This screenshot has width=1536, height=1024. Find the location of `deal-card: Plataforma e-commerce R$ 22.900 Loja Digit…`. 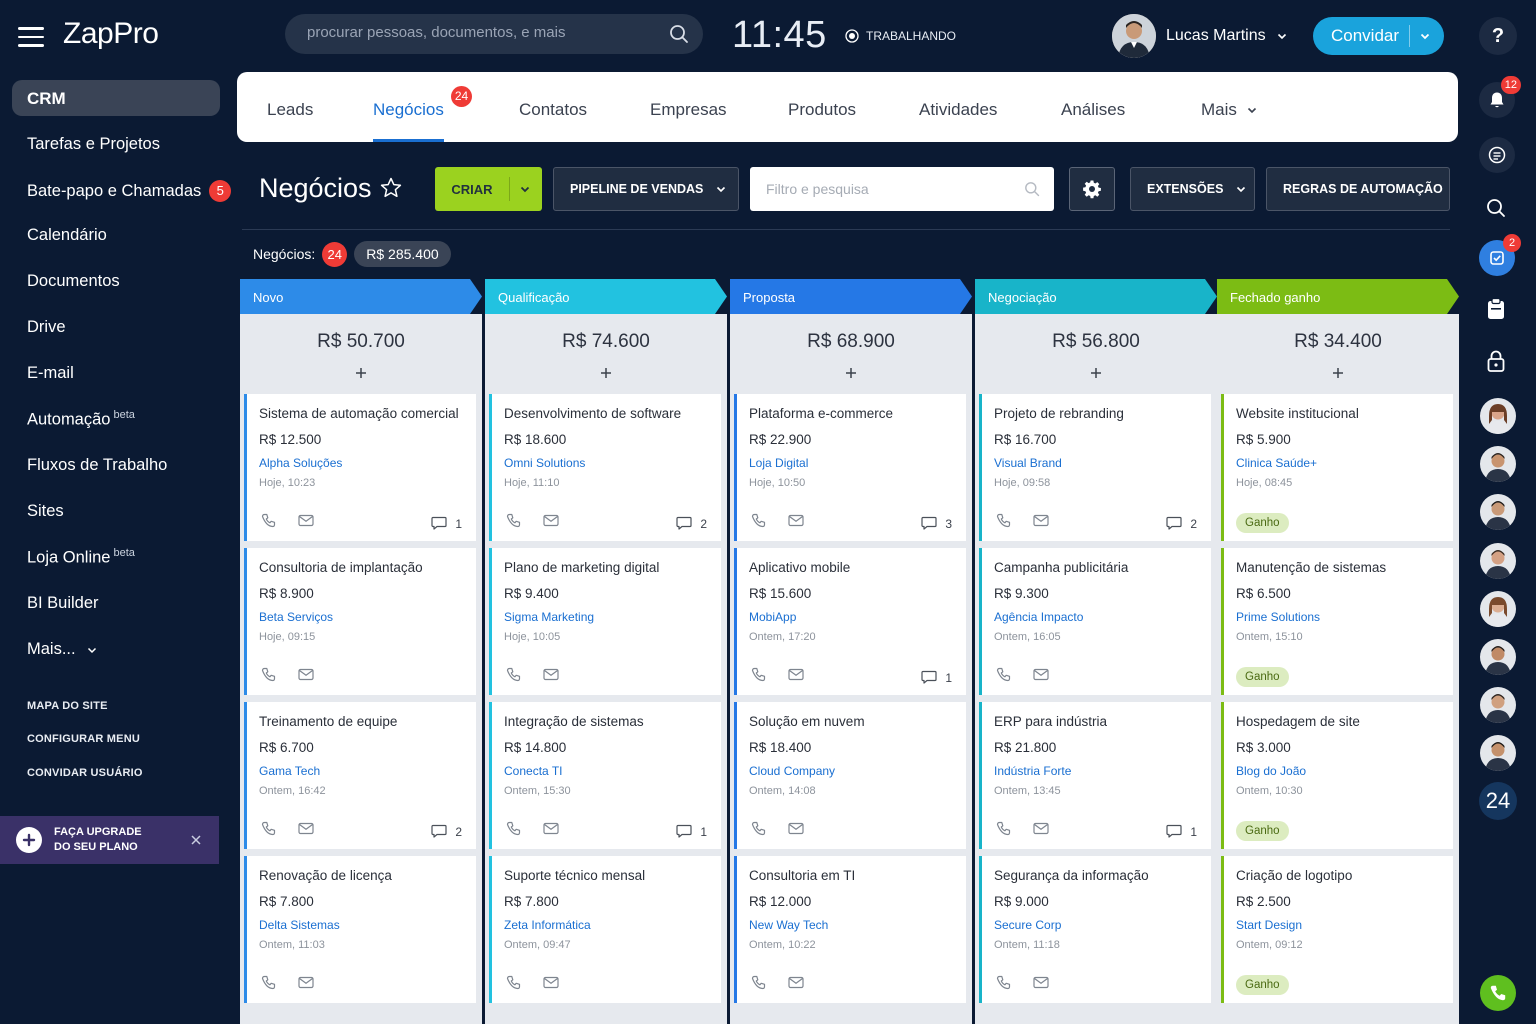

deal-card: Plataforma e-commerce R$ 22.900 Loja Digit… is located at coordinates (850, 467).